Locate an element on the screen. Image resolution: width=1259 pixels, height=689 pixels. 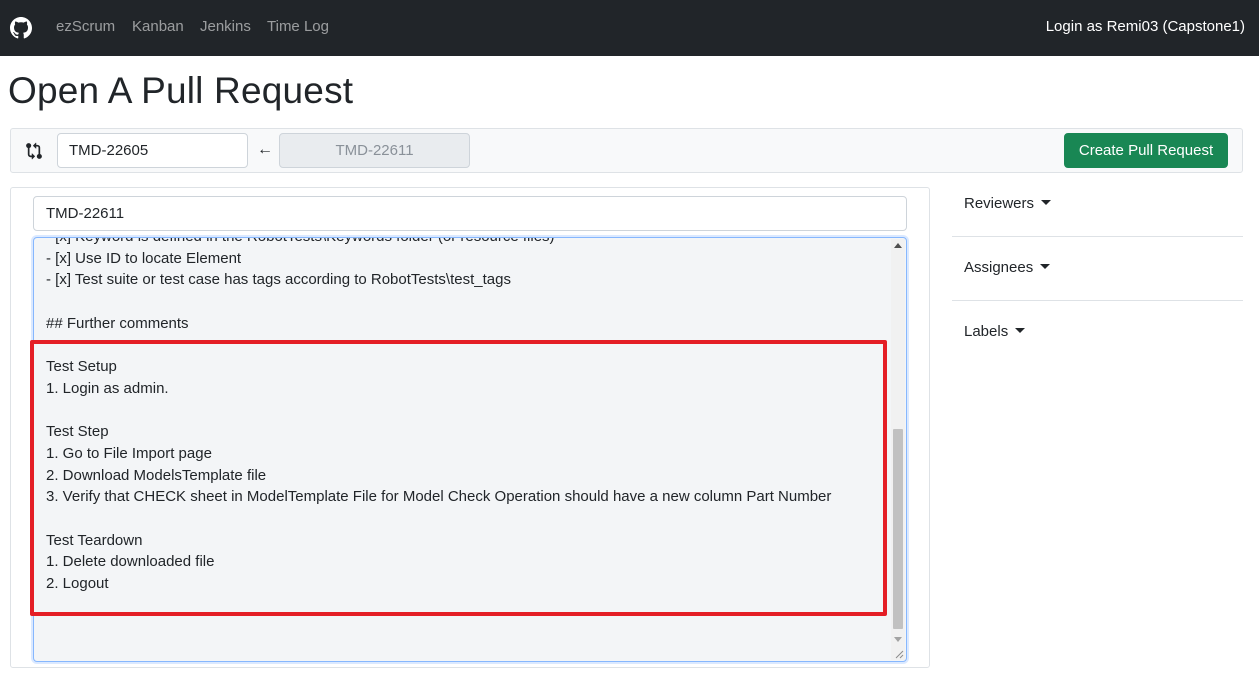
nav-link-time-log: Time Log is located at coordinates (298, 26).